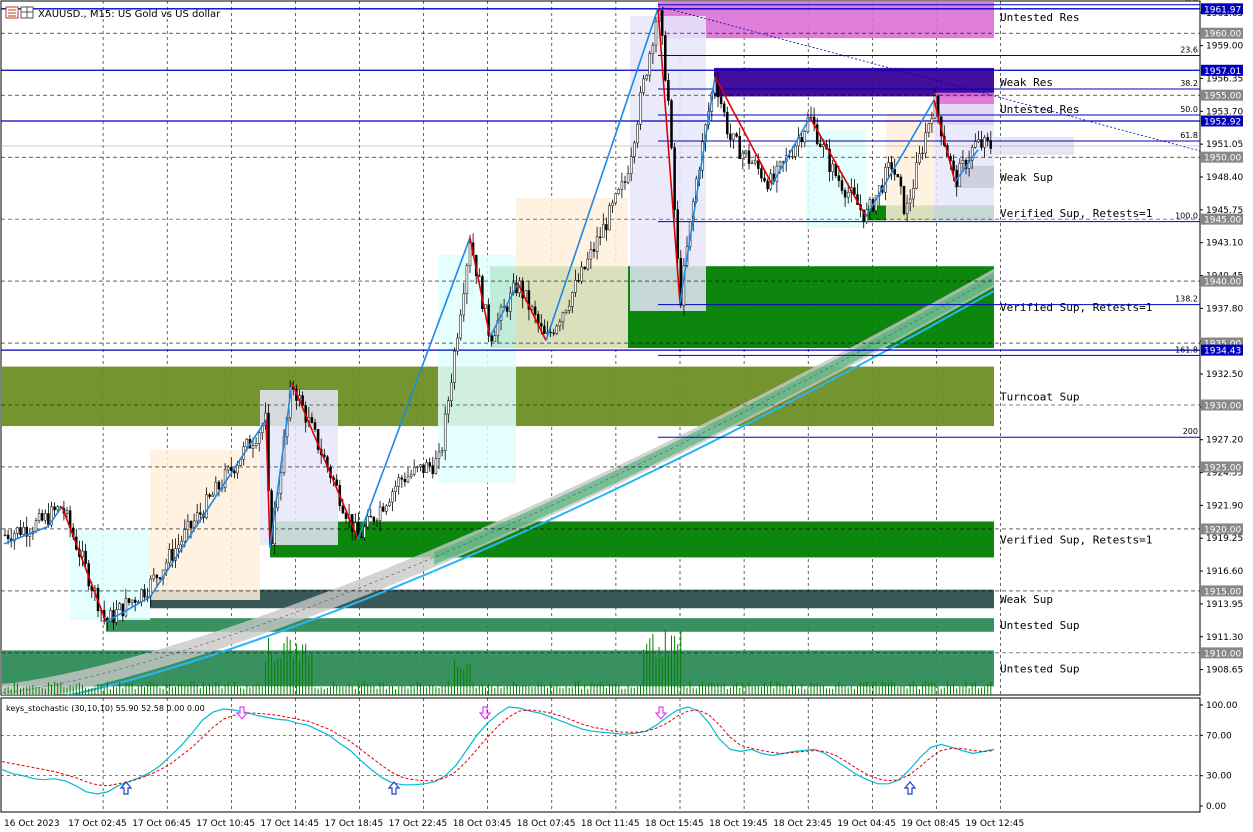 This screenshot has height=832, width=1253. I want to click on fib-labels: 0.0 23.6 38.2 50.0 61.8 100.0 138.2 161.8 200, so click(1186, 218).